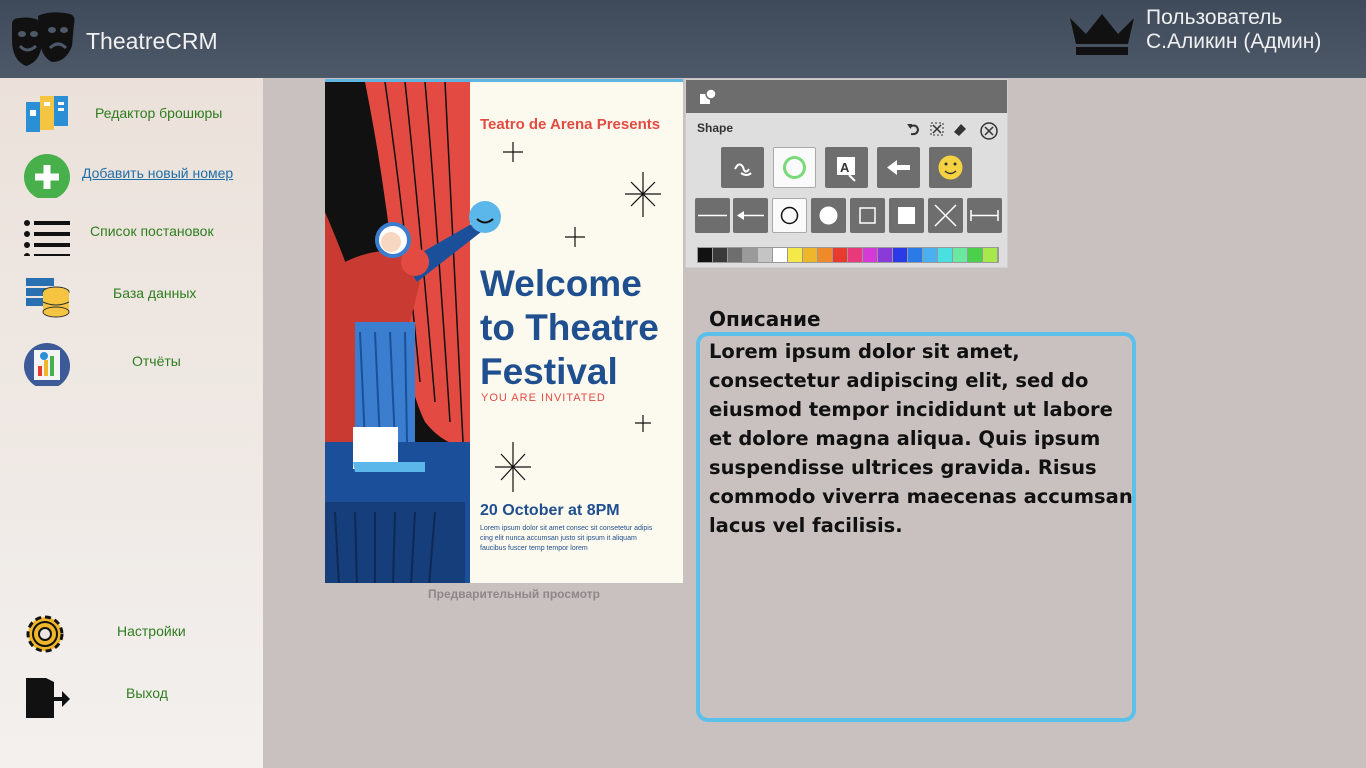 Image resolution: width=1366 pixels, height=768 pixels. I want to click on sticker-tool-button, so click(950, 167).